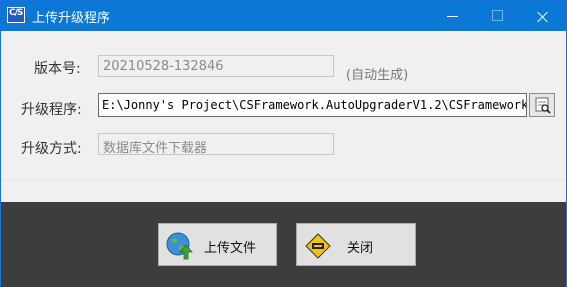  I want to click on app-icon: C/S, so click(16, 15).